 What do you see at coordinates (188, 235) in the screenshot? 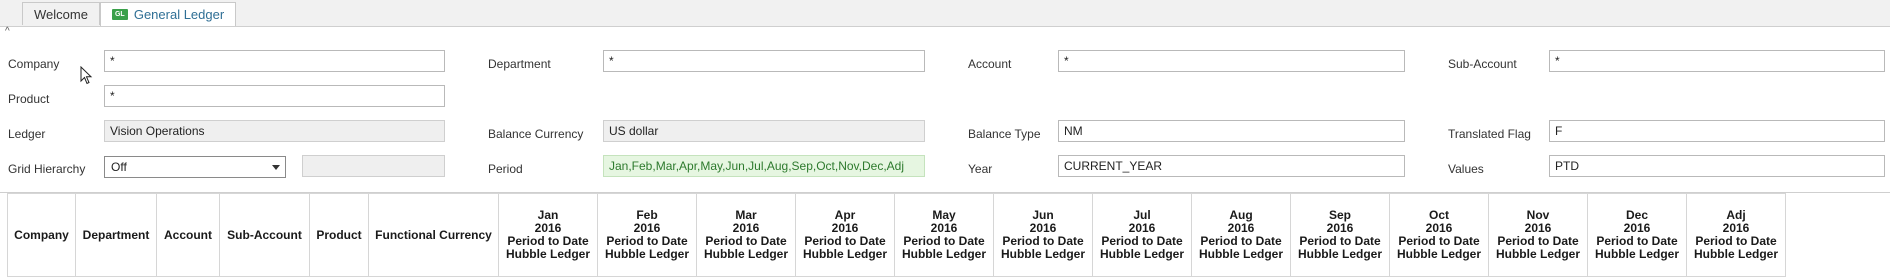
I see `column-header-account: Account` at bounding box center [188, 235].